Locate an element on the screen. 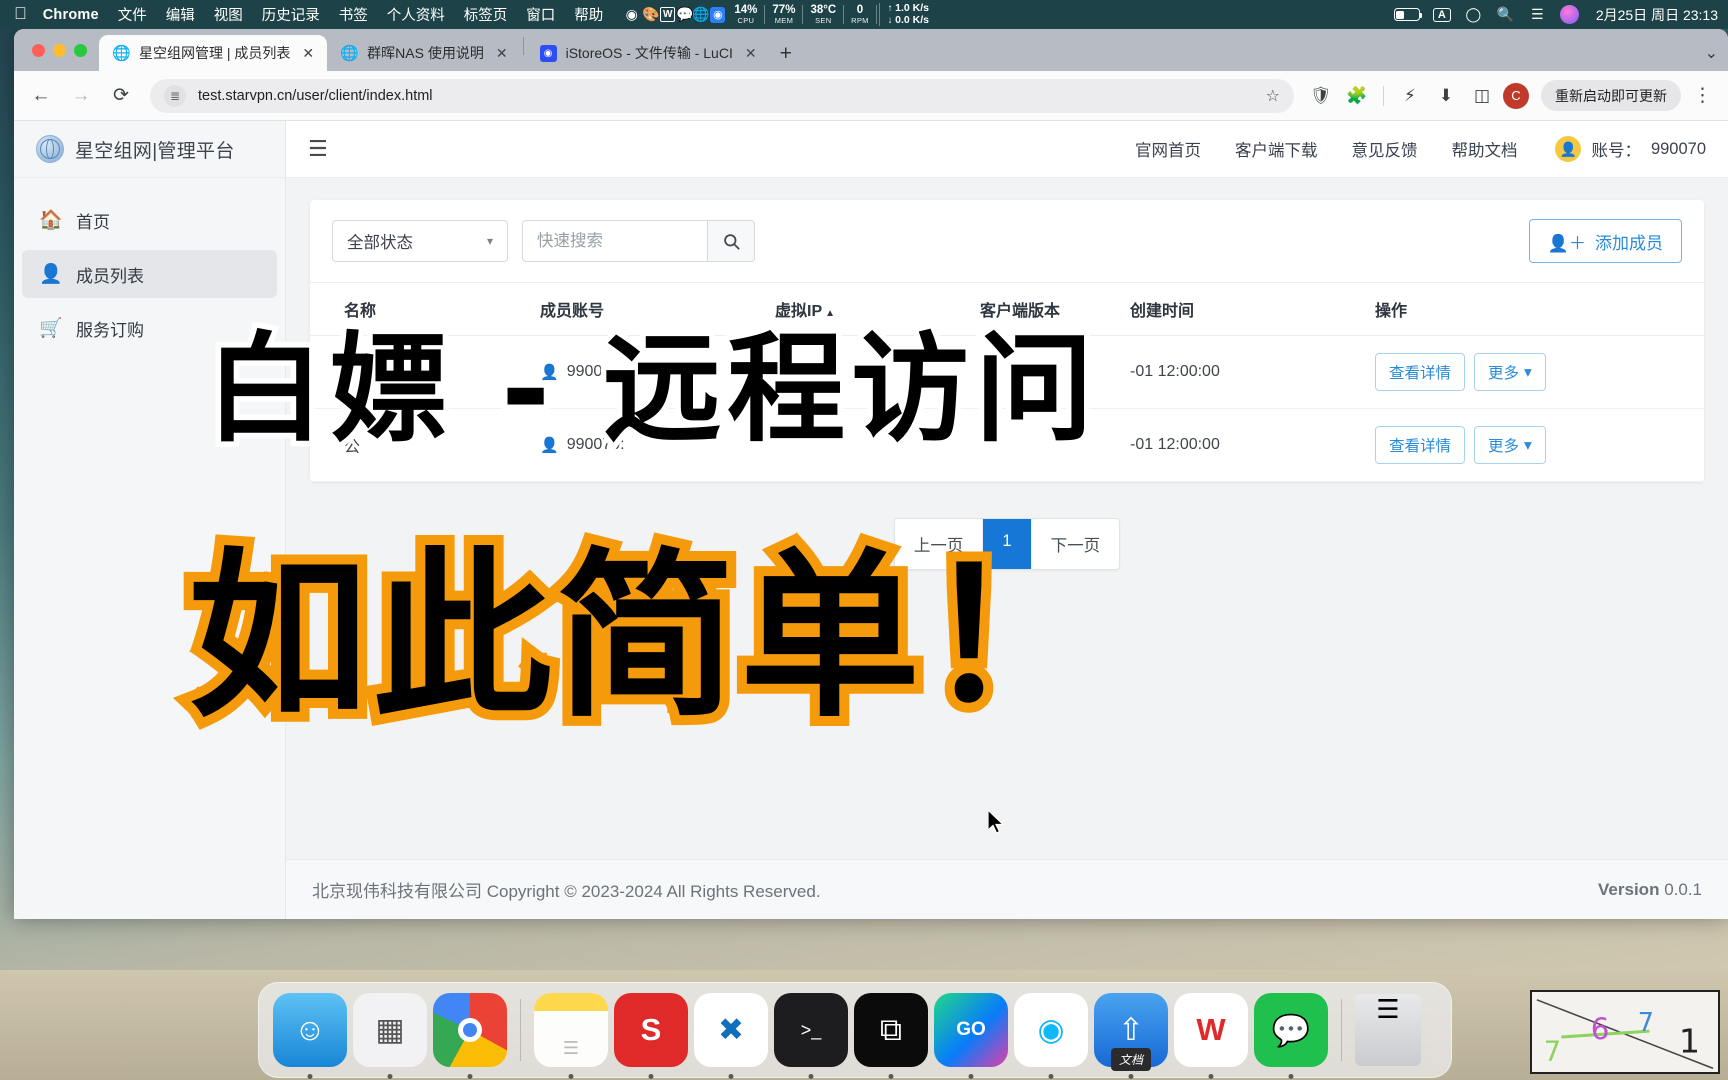 The height and width of the screenshot is (1080, 1728). add-member-button: 👤＋ 添加成员 is located at coordinates (1605, 241).